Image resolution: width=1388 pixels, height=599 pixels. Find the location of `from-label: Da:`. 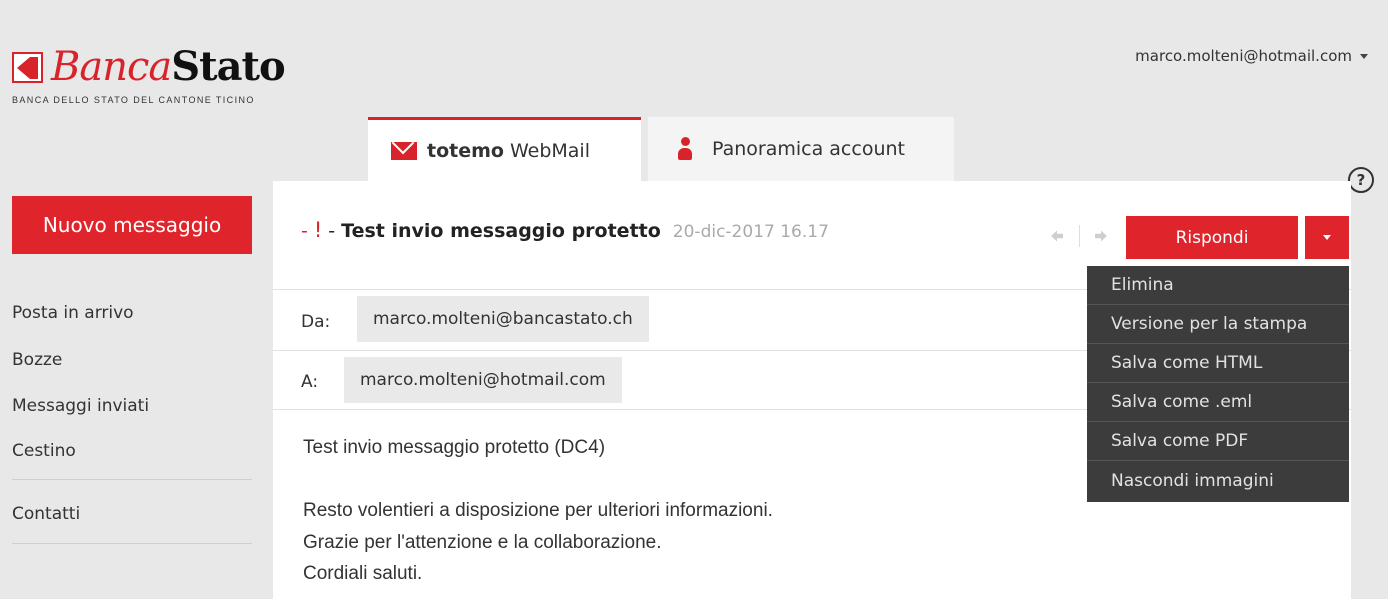

from-label: Da: is located at coordinates (316, 322).